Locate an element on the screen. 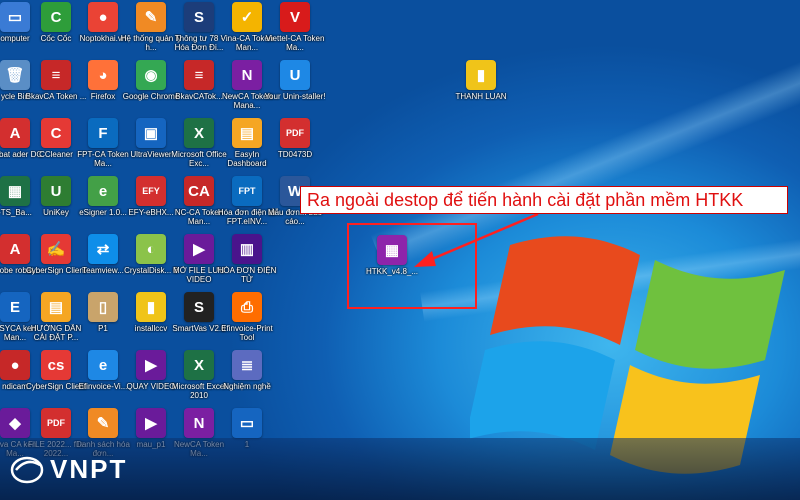 This screenshot has height=500, width=800. vnpt-logo: VNPT is located at coordinates (68, 469).